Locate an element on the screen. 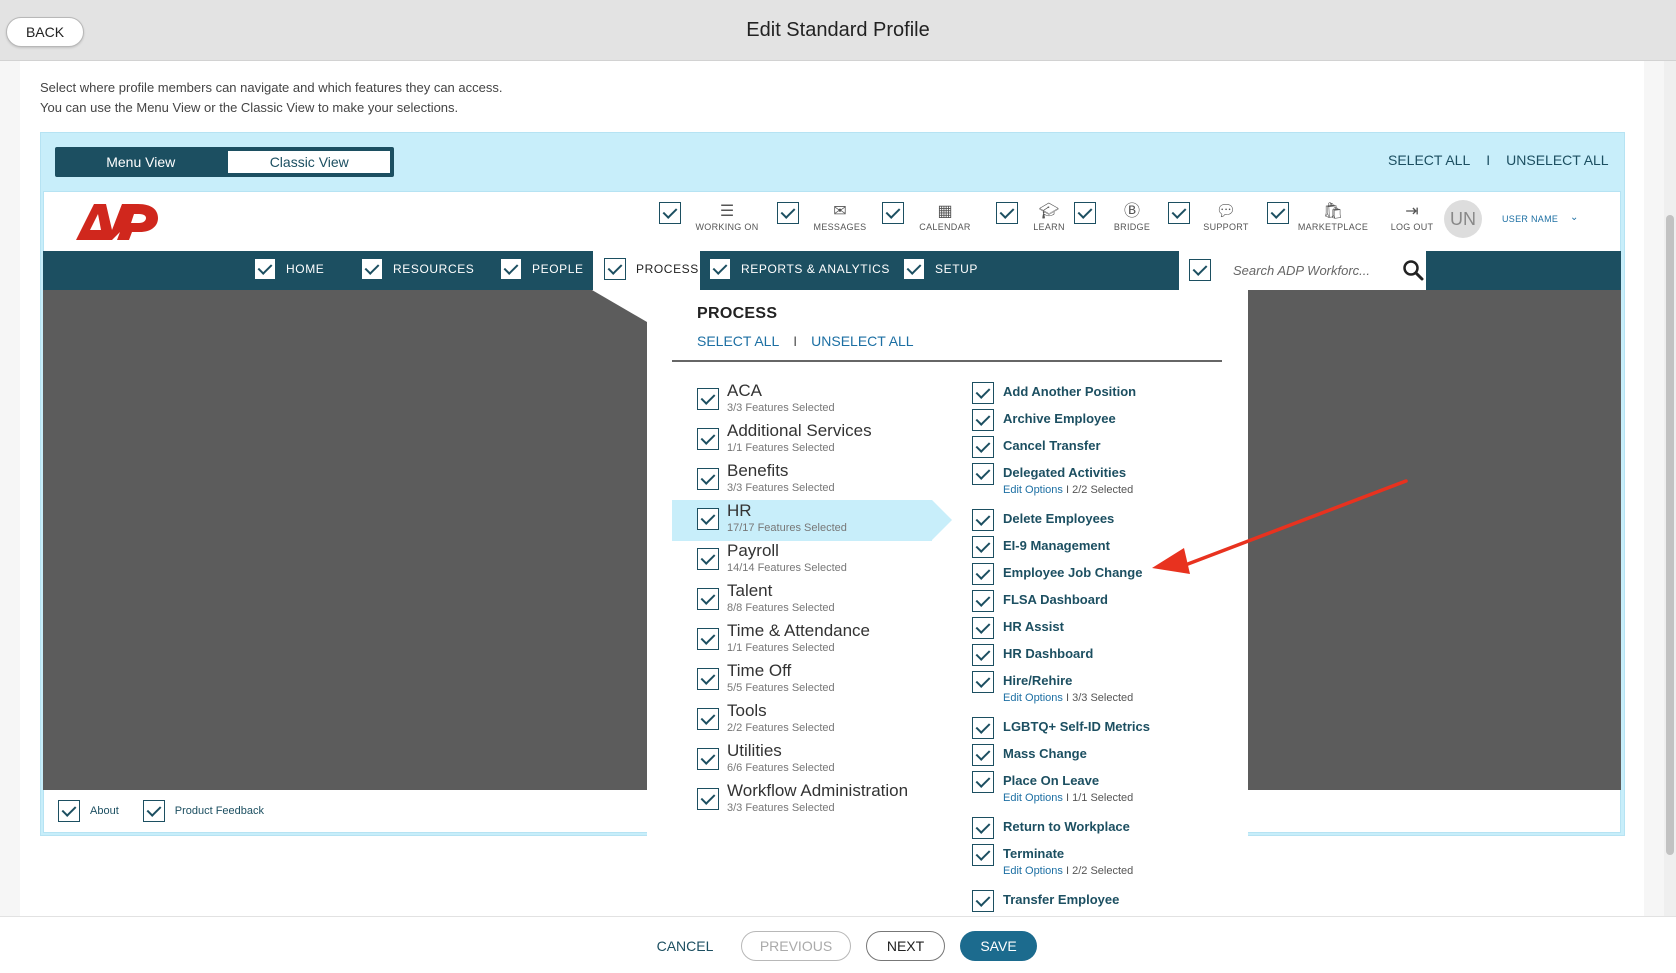 Image resolution: width=1676 pixels, height=973 pixels. category-item-utilities: Utilities 6/6 Features Selected is located at coordinates (766, 758).